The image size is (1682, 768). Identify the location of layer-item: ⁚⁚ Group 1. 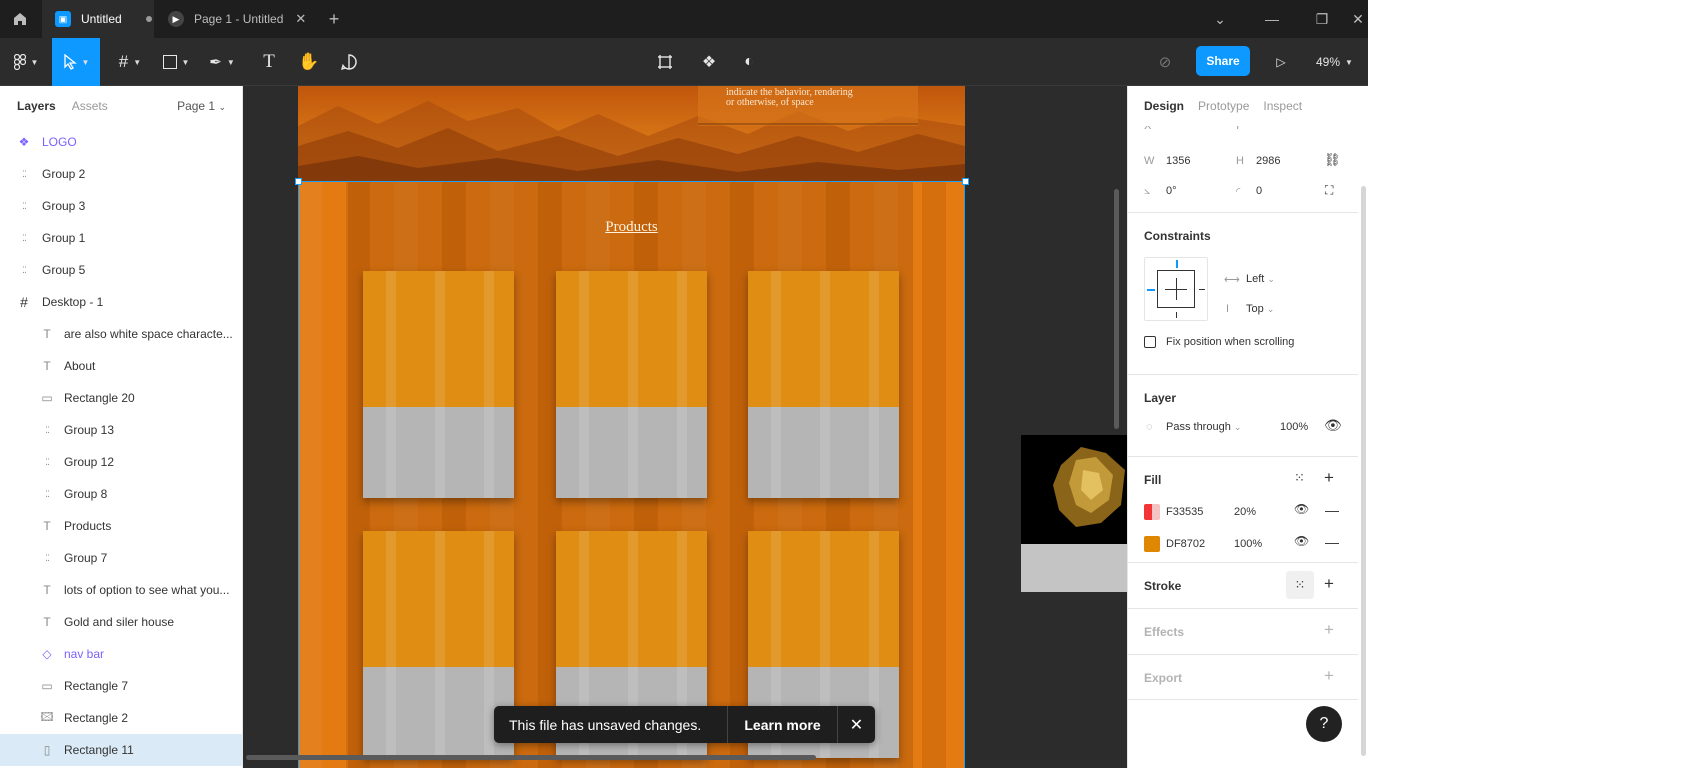
(121, 238).